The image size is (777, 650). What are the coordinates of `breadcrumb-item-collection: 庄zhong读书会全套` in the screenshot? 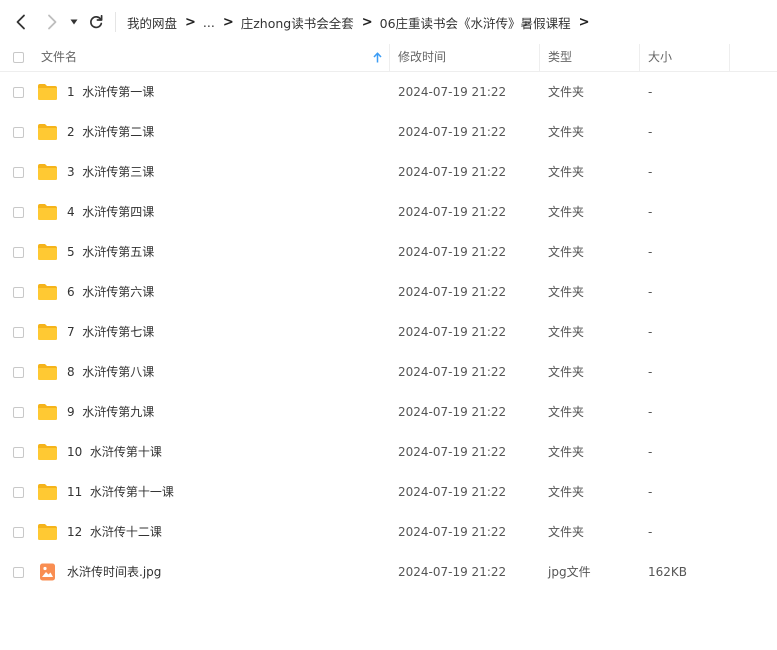 It's located at (297, 22).